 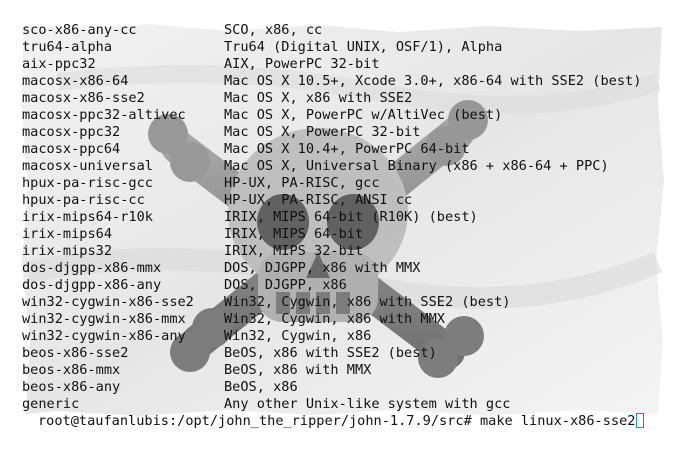 What do you see at coordinates (640, 420) in the screenshot?
I see `text-cursor` at bounding box center [640, 420].